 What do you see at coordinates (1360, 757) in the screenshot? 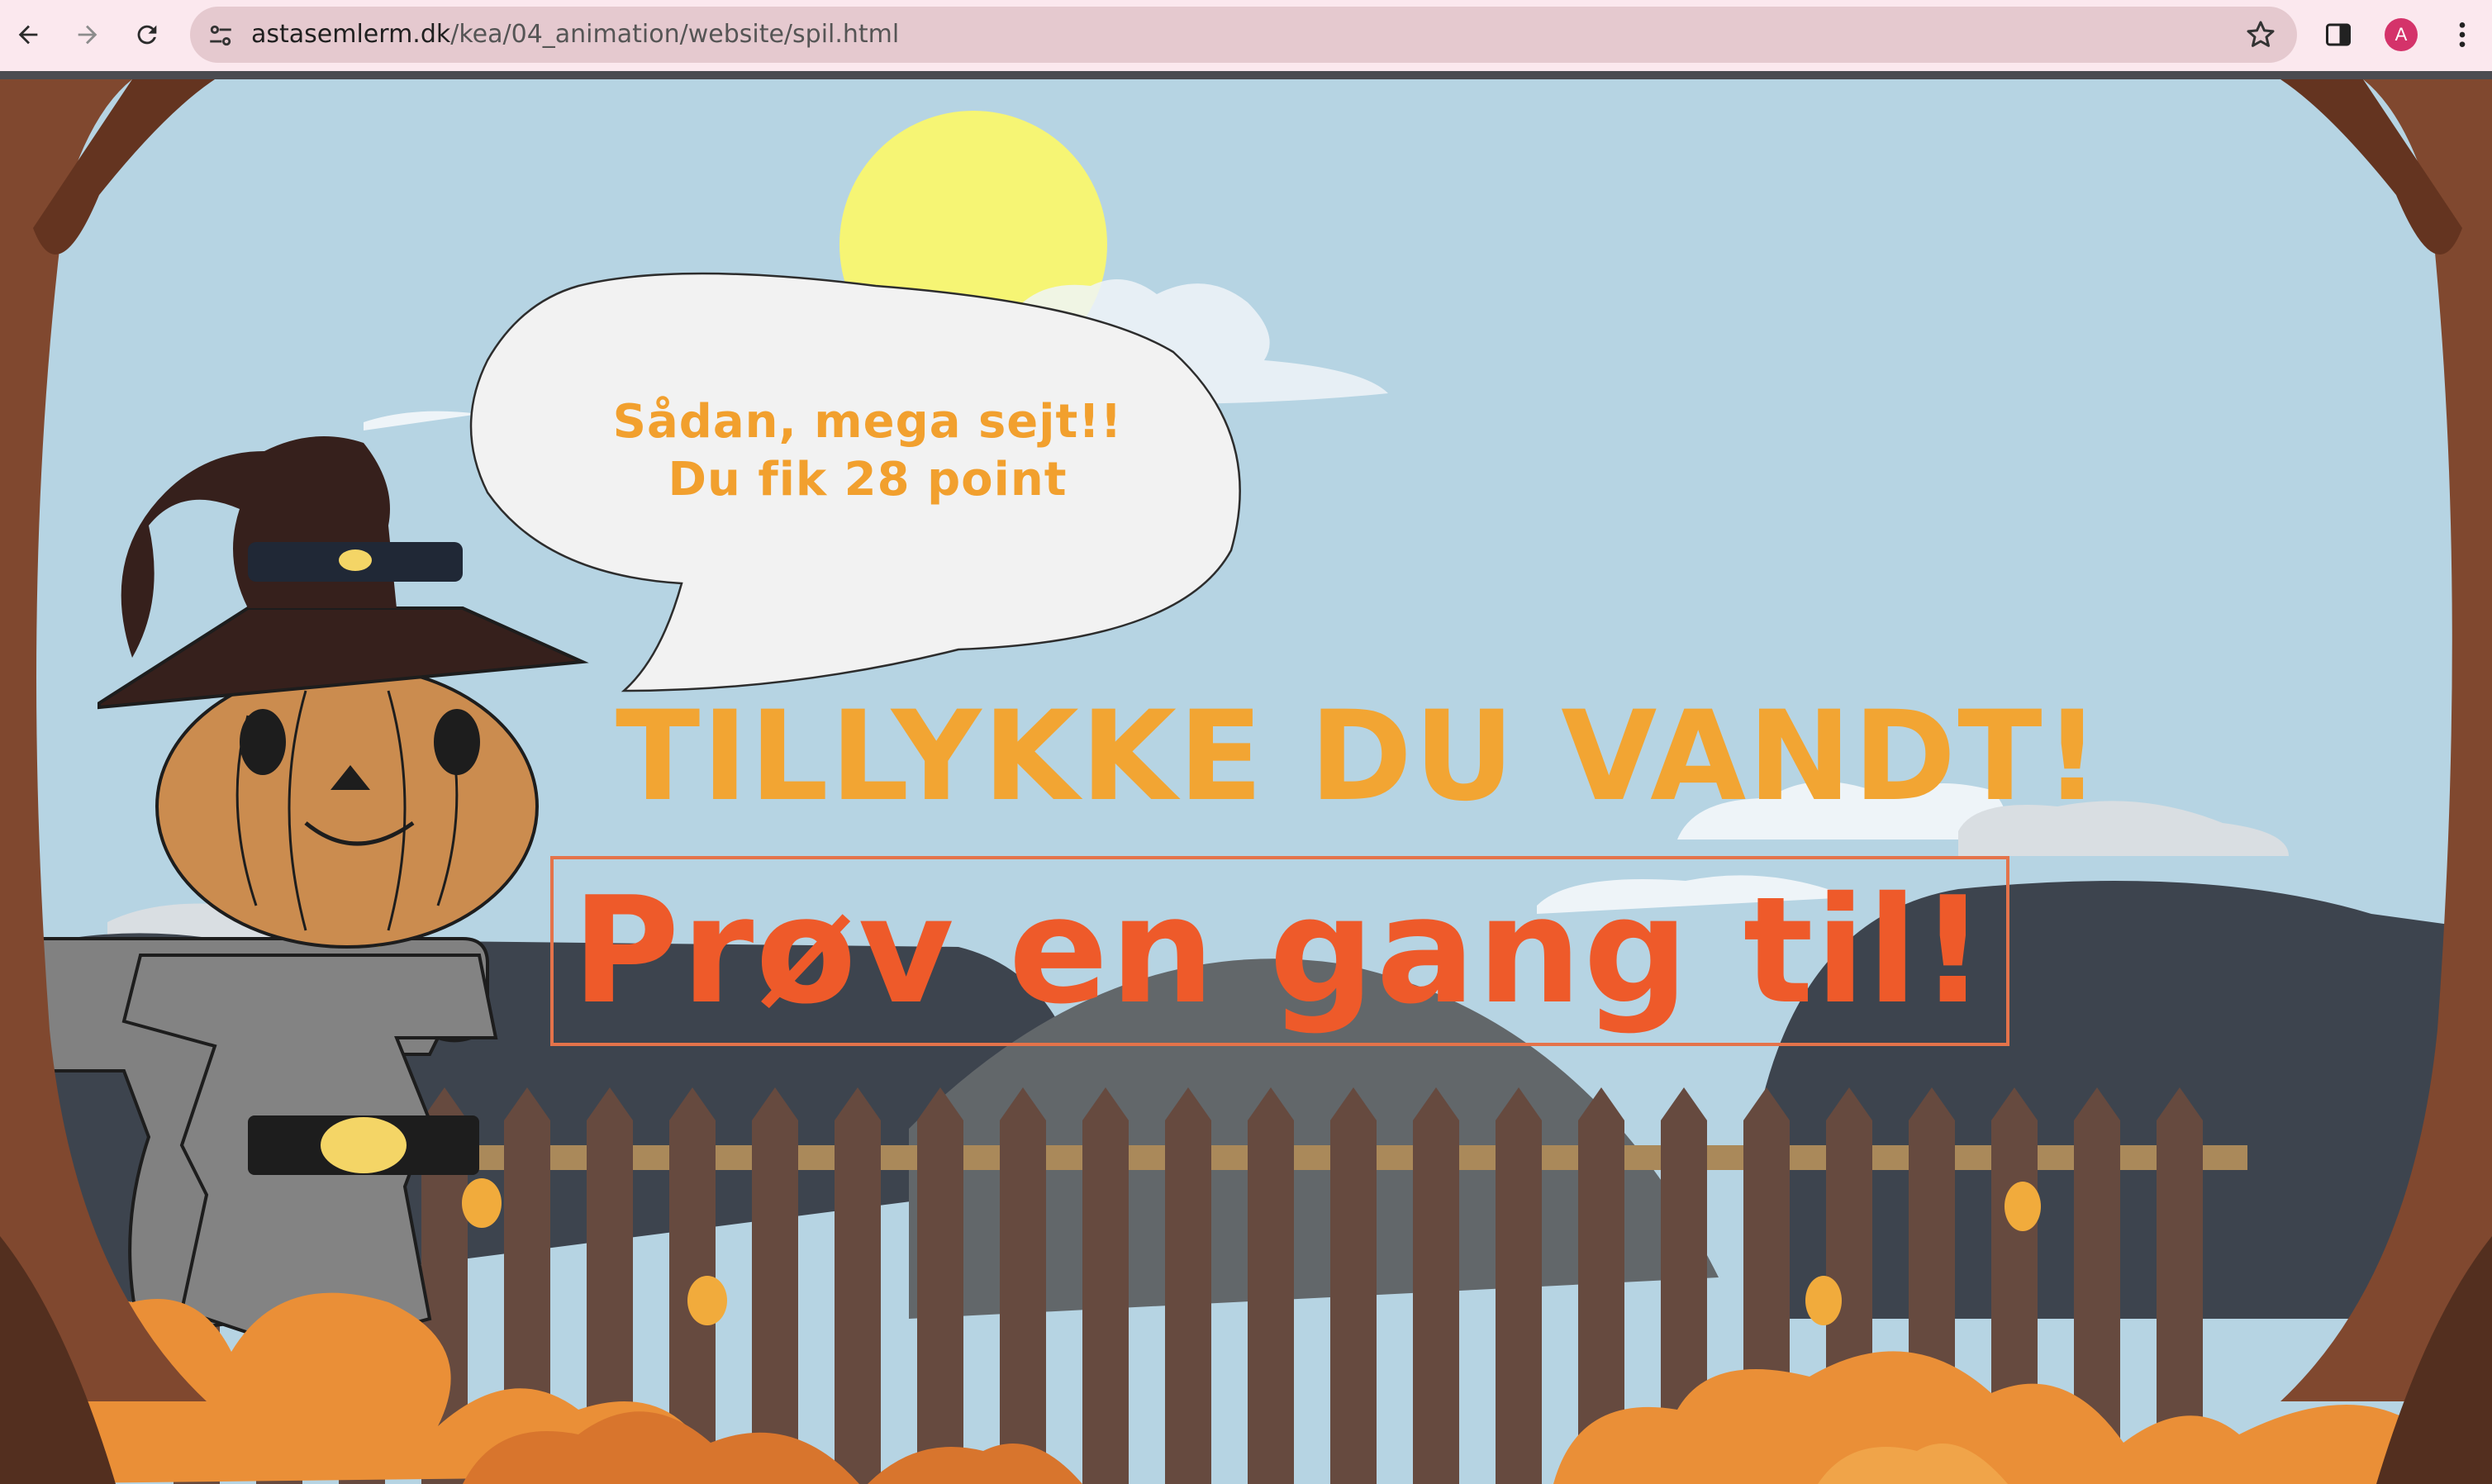
I see `win-title: TILLYKKE DU VANDT!` at bounding box center [1360, 757].